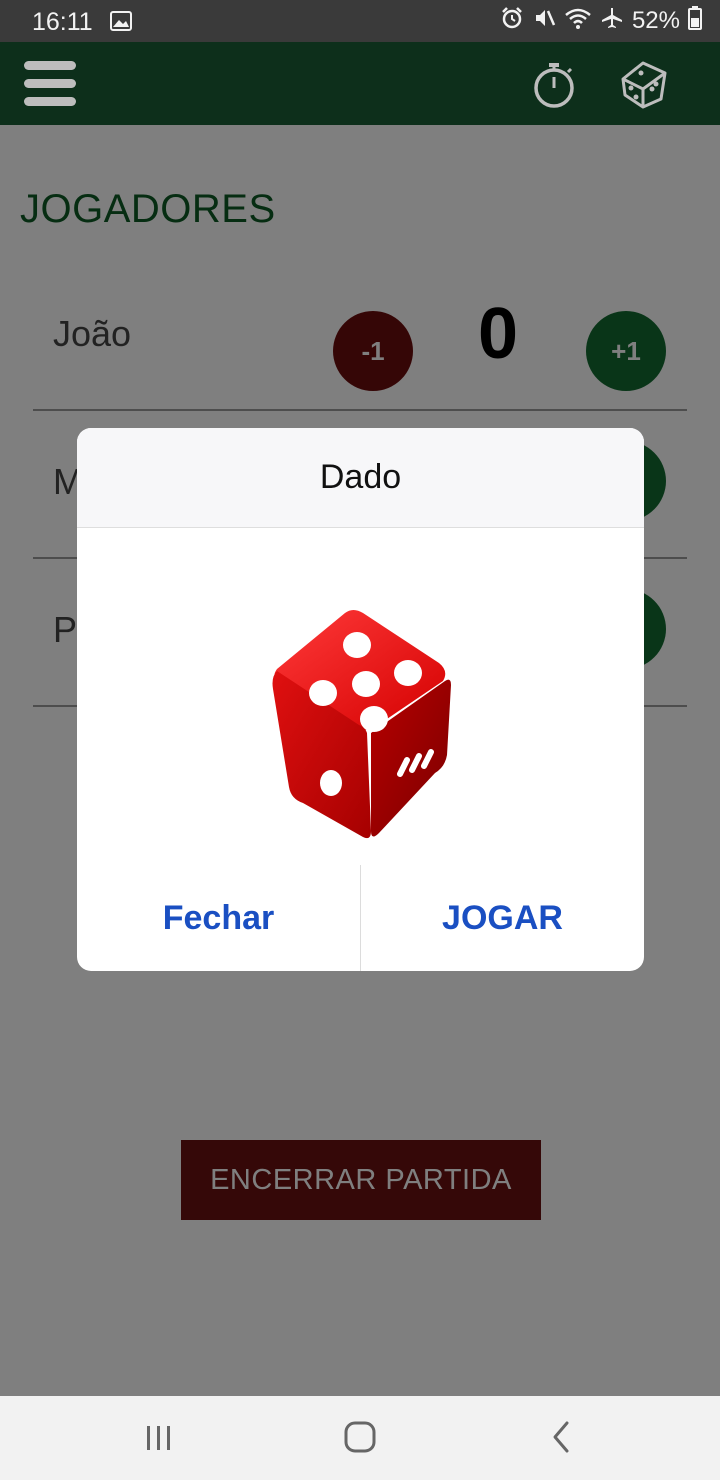  What do you see at coordinates (159, 1440) in the screenshot?
I see `recent-apps-icon` at bounding box center [159, 1440].